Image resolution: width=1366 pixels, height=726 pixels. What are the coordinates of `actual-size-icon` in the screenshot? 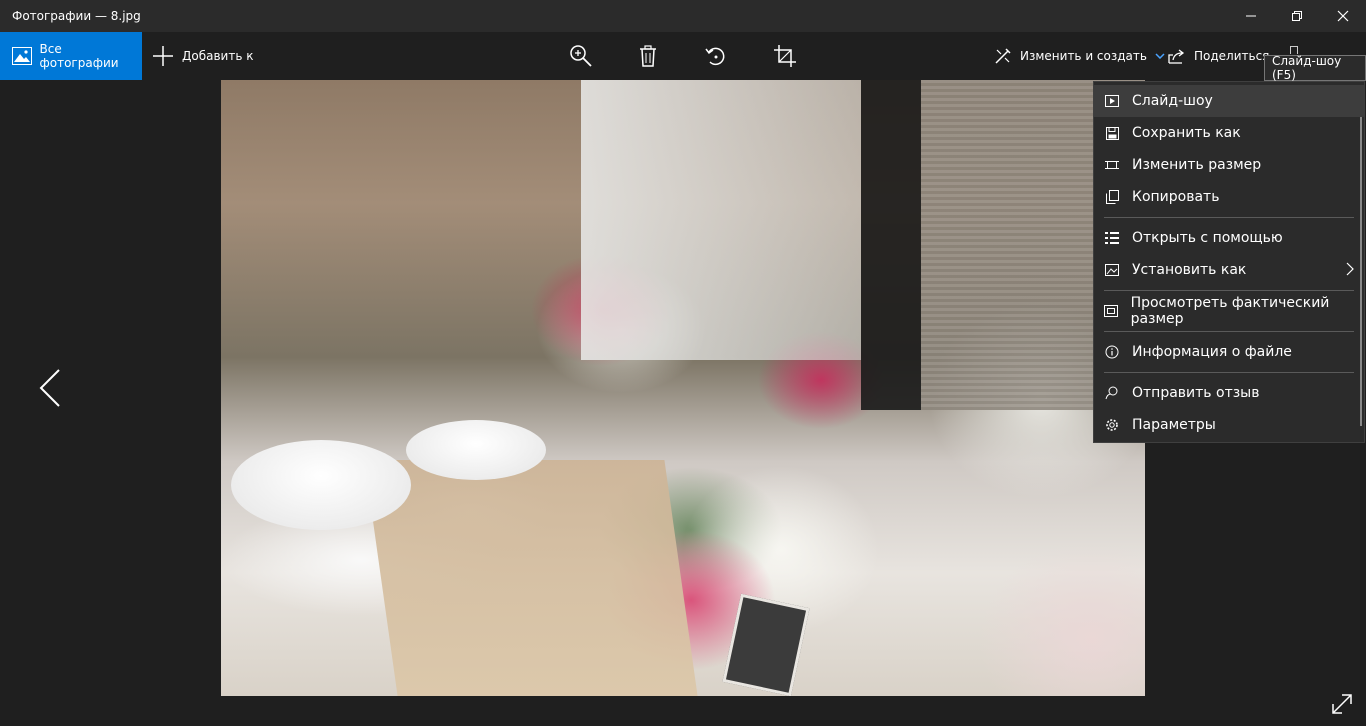 It's located at (1111, 311).